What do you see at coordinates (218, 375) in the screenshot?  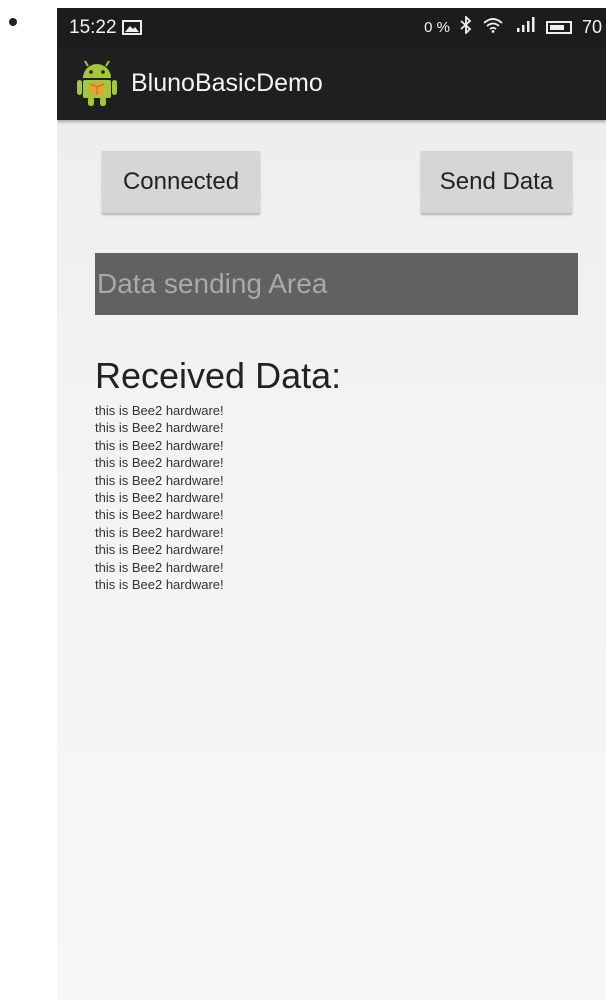 I see `received-data-title: Received Data:` at bounding box center [218, 375].